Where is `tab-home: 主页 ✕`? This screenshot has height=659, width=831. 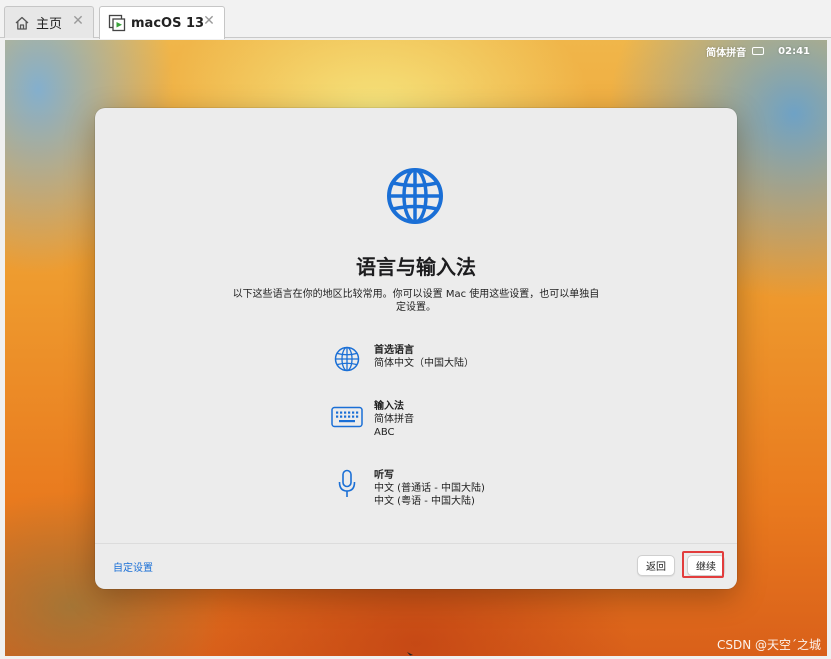
tab-home: 主页 ✕ is located at coordinates (49, 22).